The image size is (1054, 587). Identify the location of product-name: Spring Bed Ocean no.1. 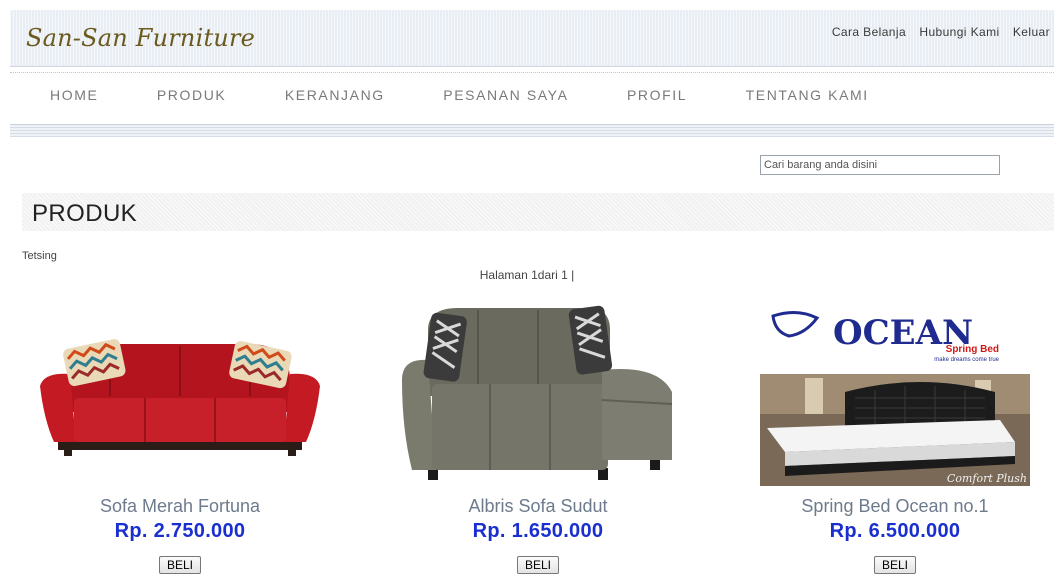
(895, 506).